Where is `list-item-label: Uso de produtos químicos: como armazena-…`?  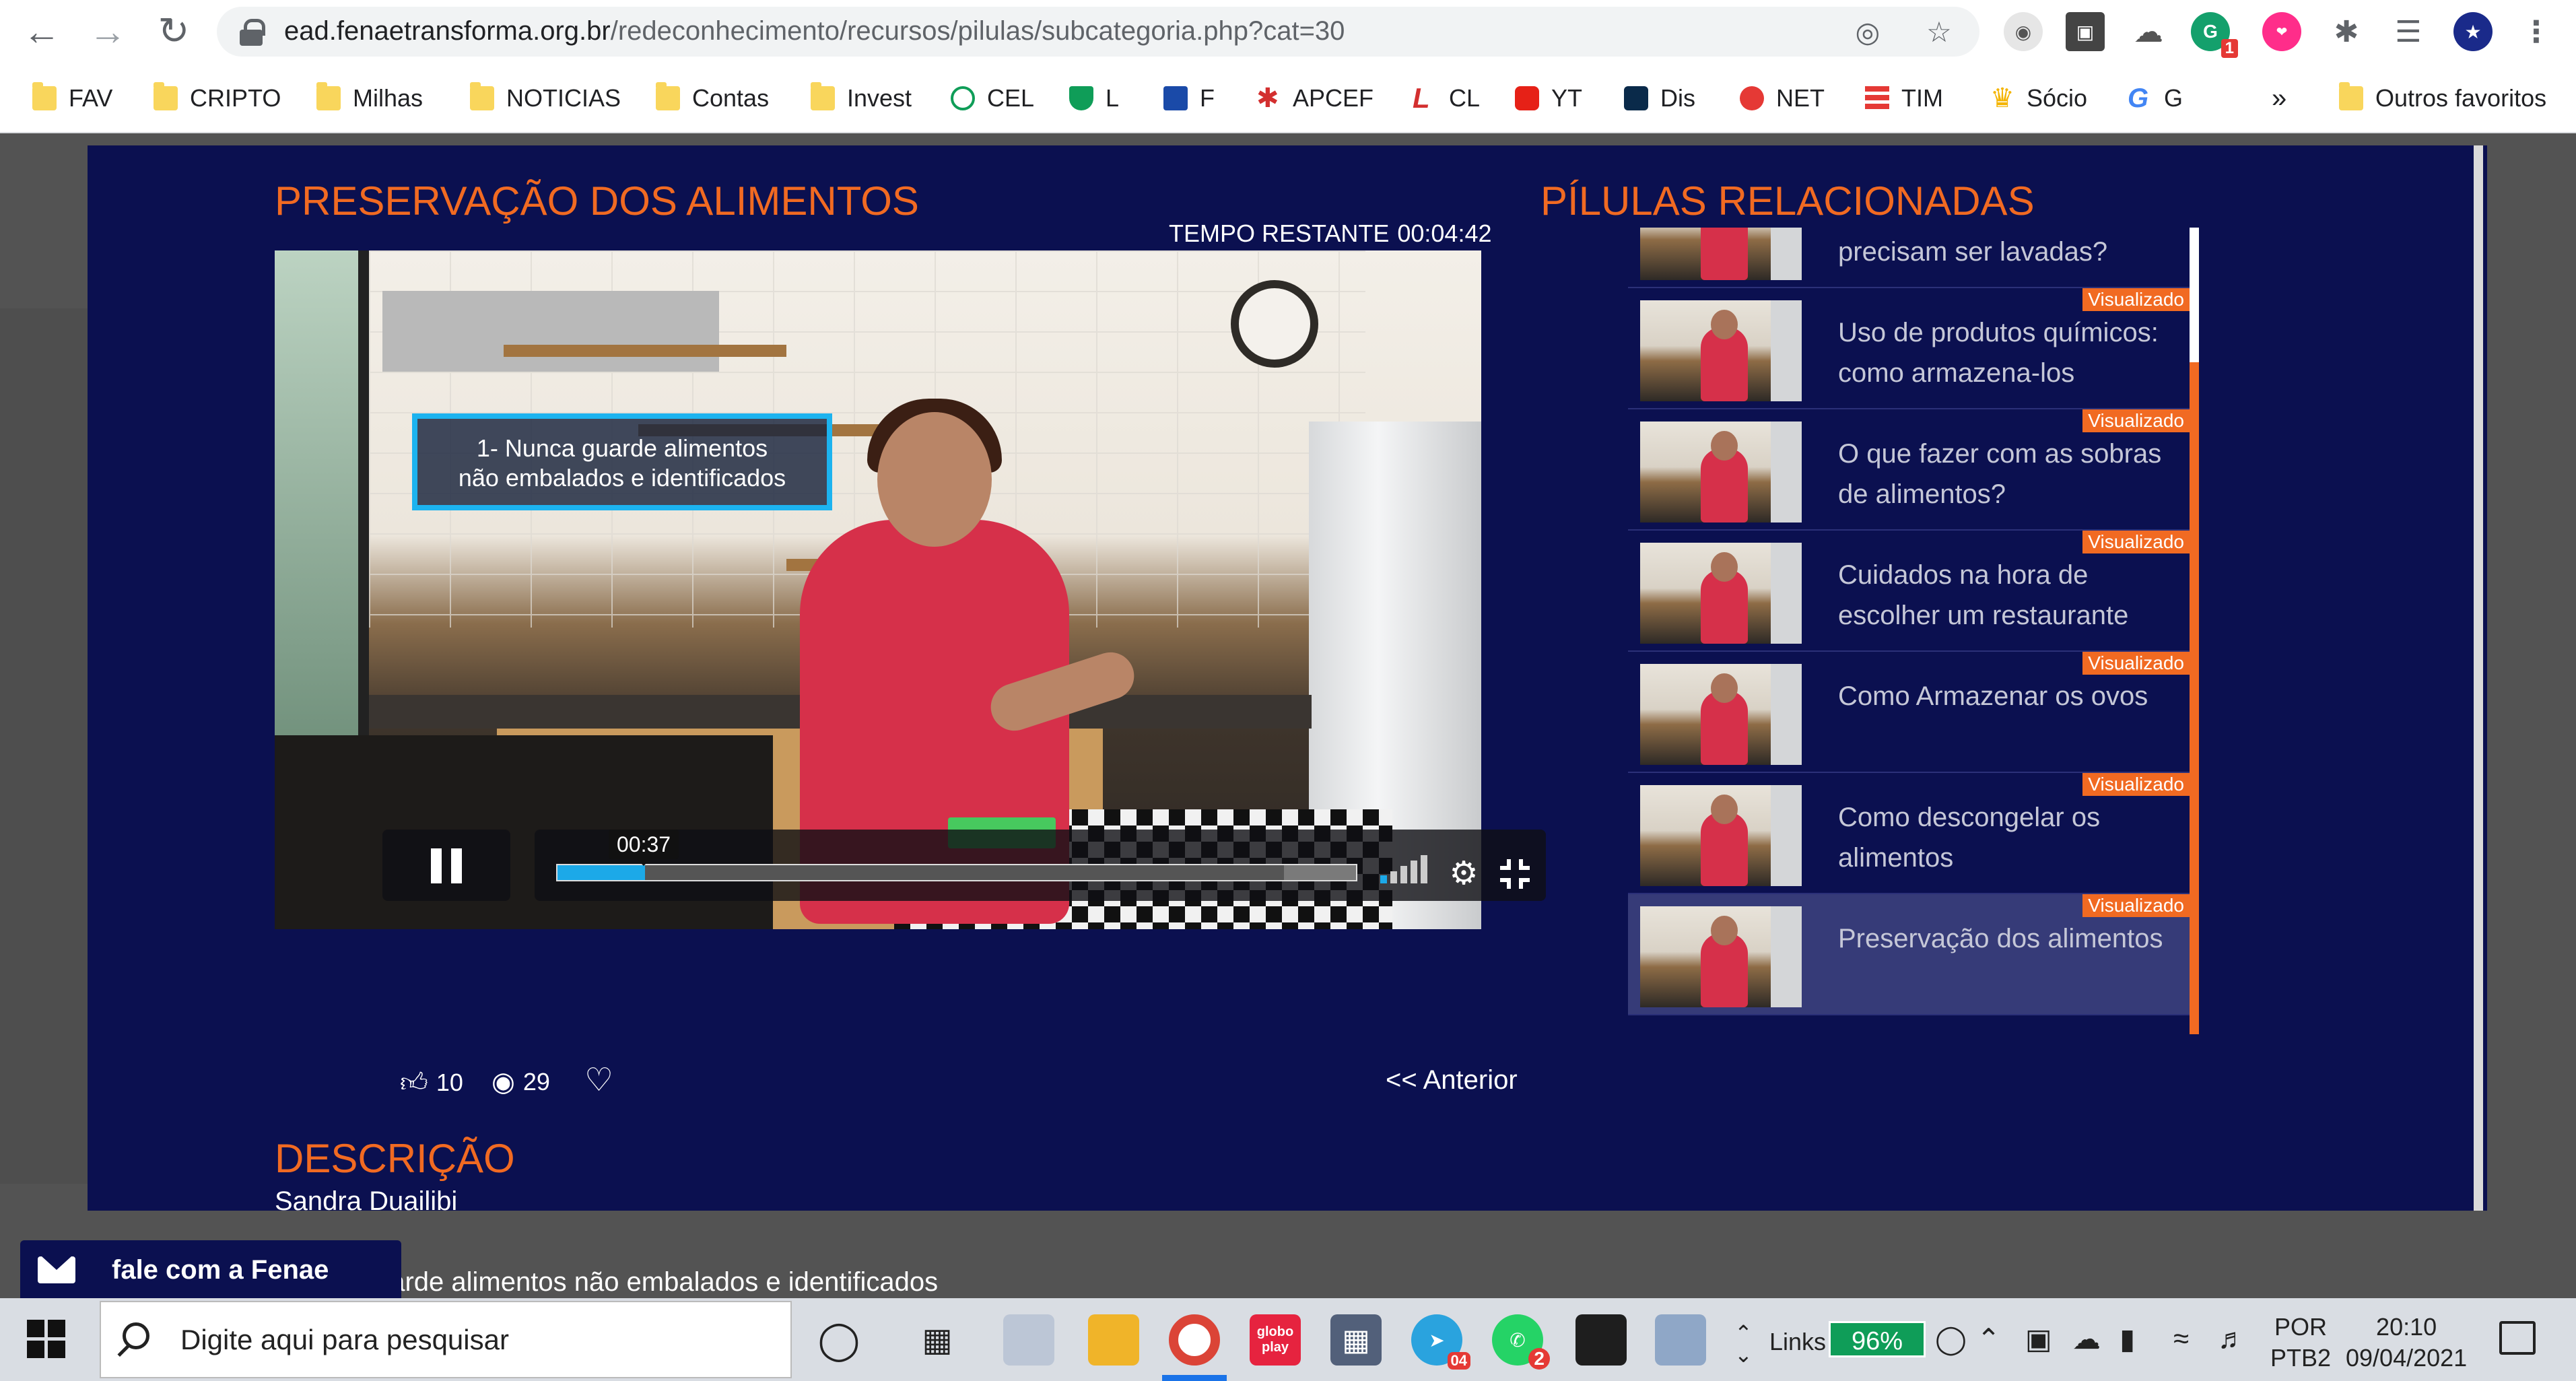
list-item-label: Uso de produtos químicos: como armazena-… is located at coordinates (1998, 353).